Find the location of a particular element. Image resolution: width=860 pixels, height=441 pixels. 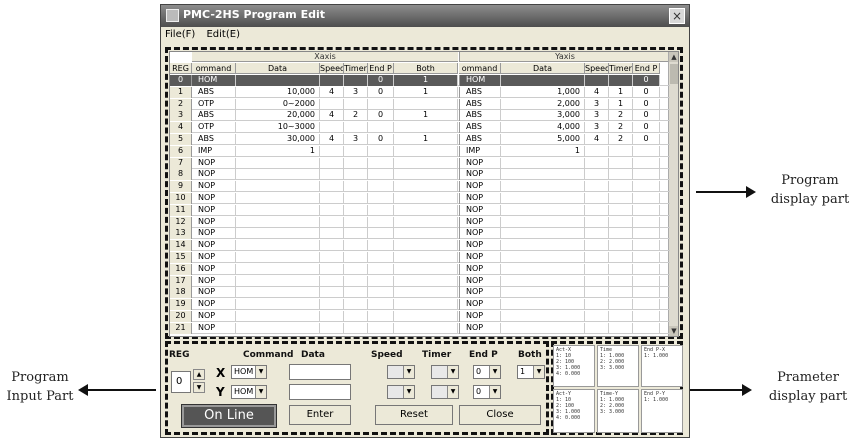

reg-cell: 14 is located at coordinates (181, 246).